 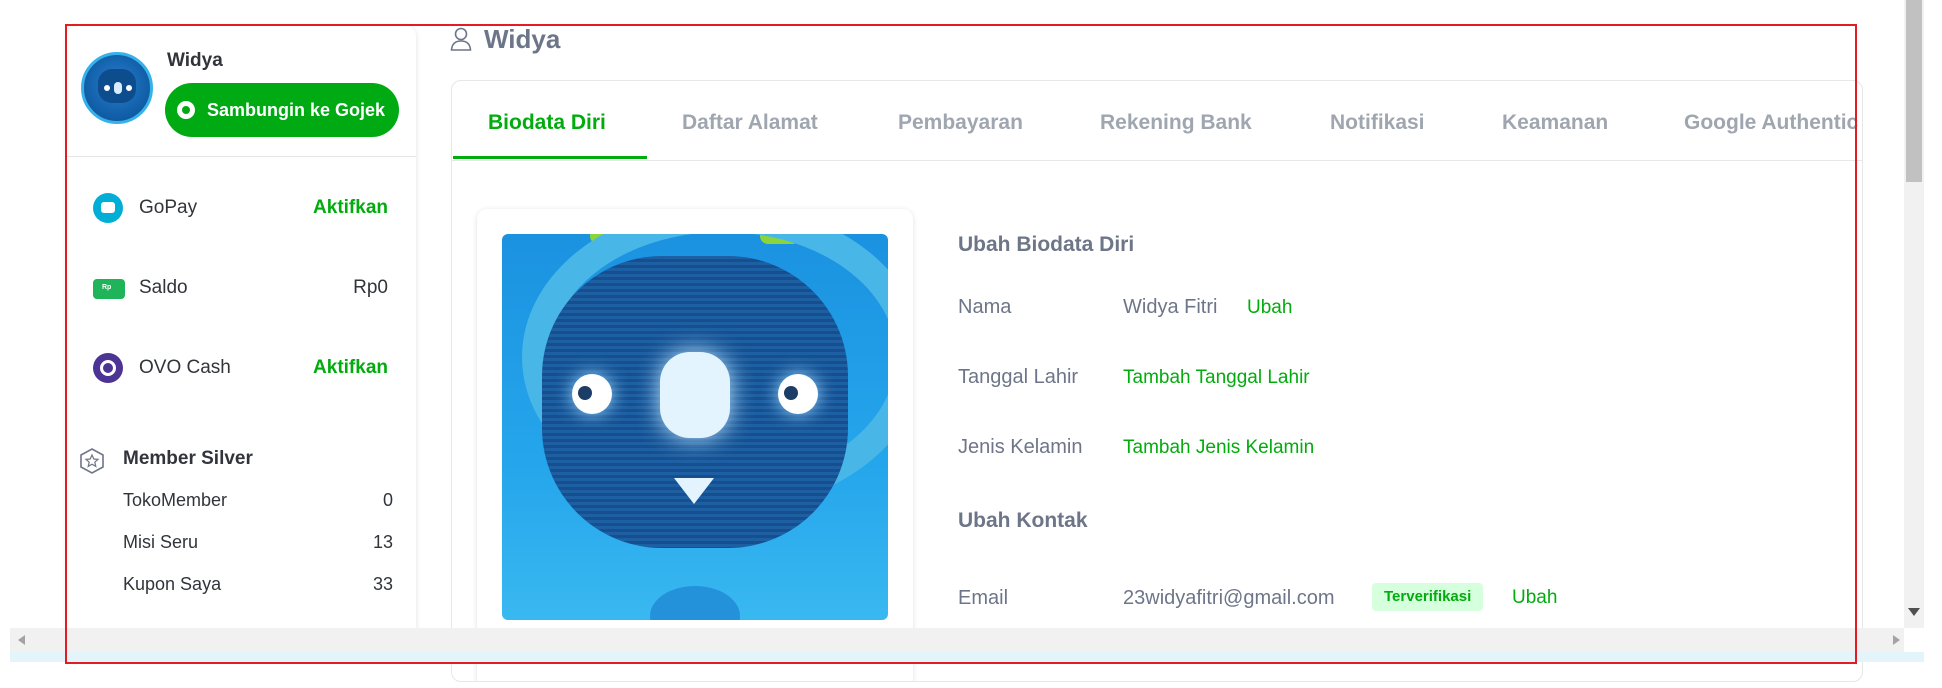 I want to click on scroll-right-arrow-icon, so click(x=1896, y=640).